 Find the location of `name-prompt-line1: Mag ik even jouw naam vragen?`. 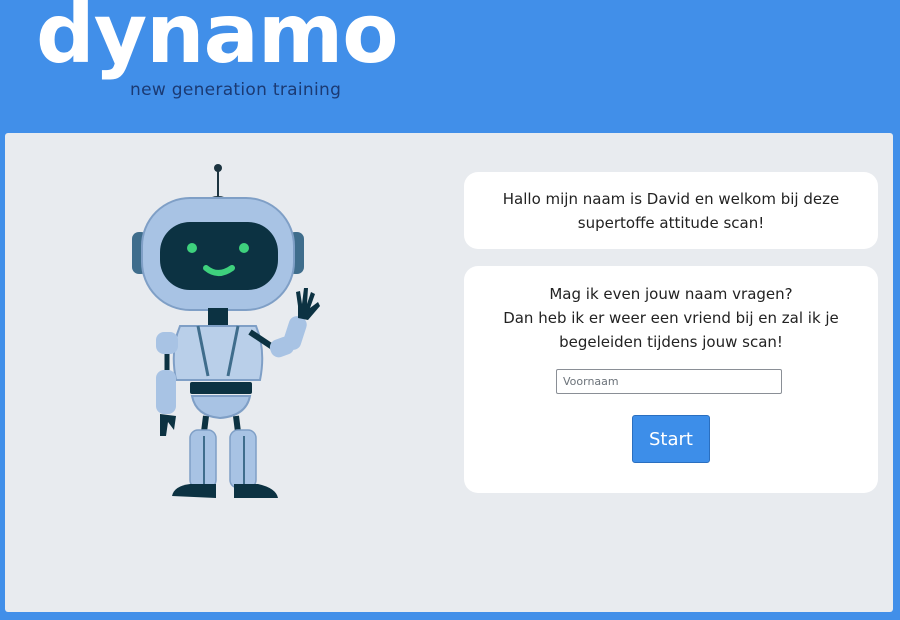

name-prompt-line1: Mag ik even jouw naam vragen? is located at coordinates (671, 294).